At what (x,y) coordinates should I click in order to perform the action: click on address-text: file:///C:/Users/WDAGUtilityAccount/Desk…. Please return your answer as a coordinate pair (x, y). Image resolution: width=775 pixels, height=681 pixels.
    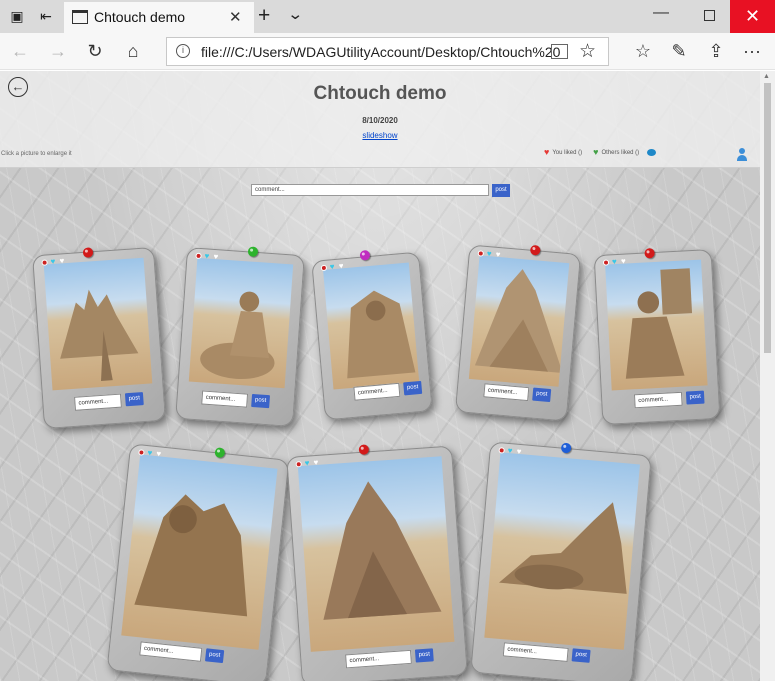
    Looking at the image, I should click on (382, 52).